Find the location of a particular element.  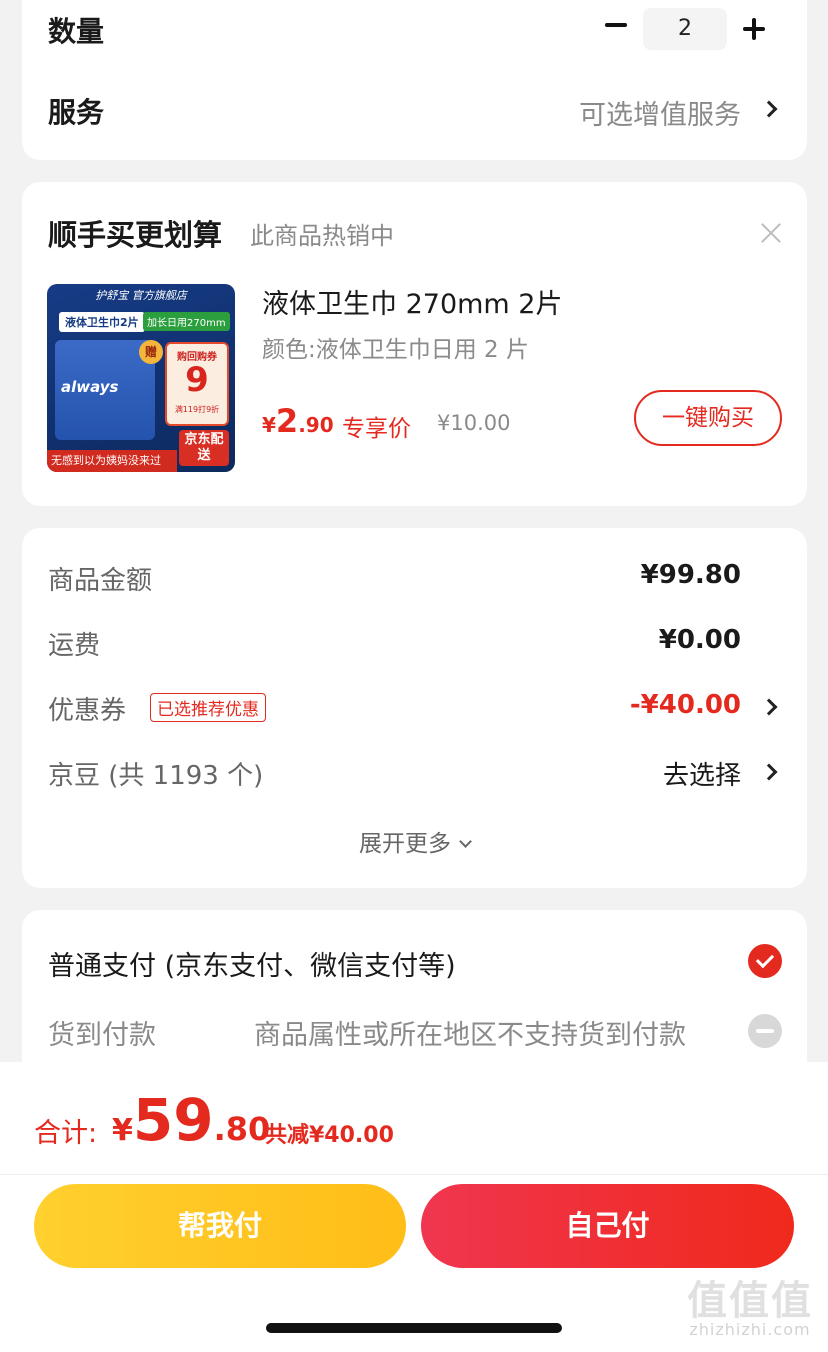

total-price-symbol: ¥ is located at coordinates (122, 1130).